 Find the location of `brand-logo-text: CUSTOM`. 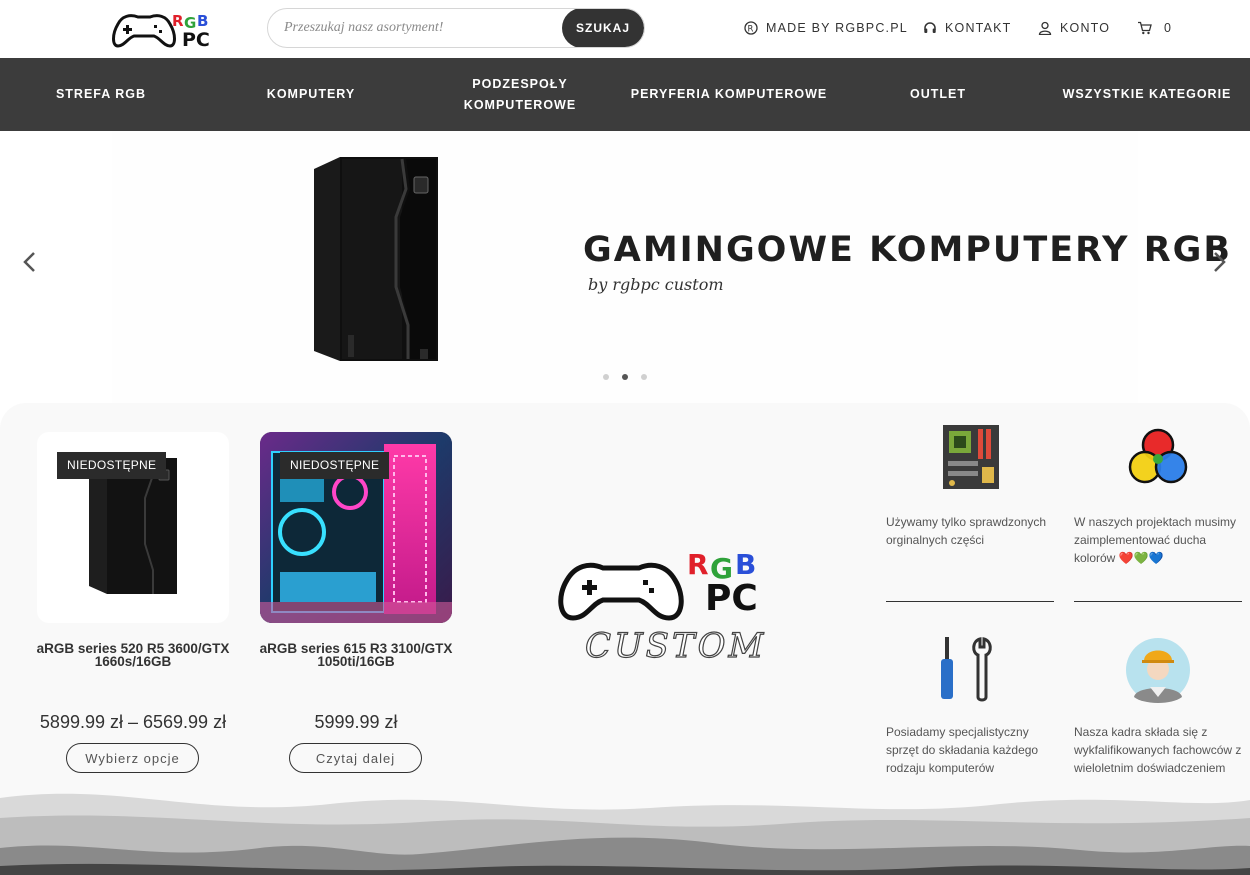

brand-logo-text: CUSTOM is located at coordinates (675, 645).